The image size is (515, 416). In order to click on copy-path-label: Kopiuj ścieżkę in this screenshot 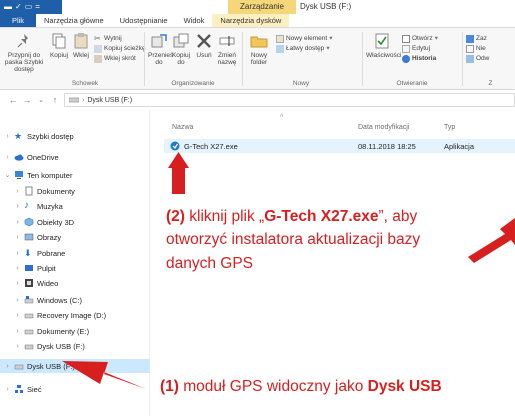, I will do `click(125, 48)`.